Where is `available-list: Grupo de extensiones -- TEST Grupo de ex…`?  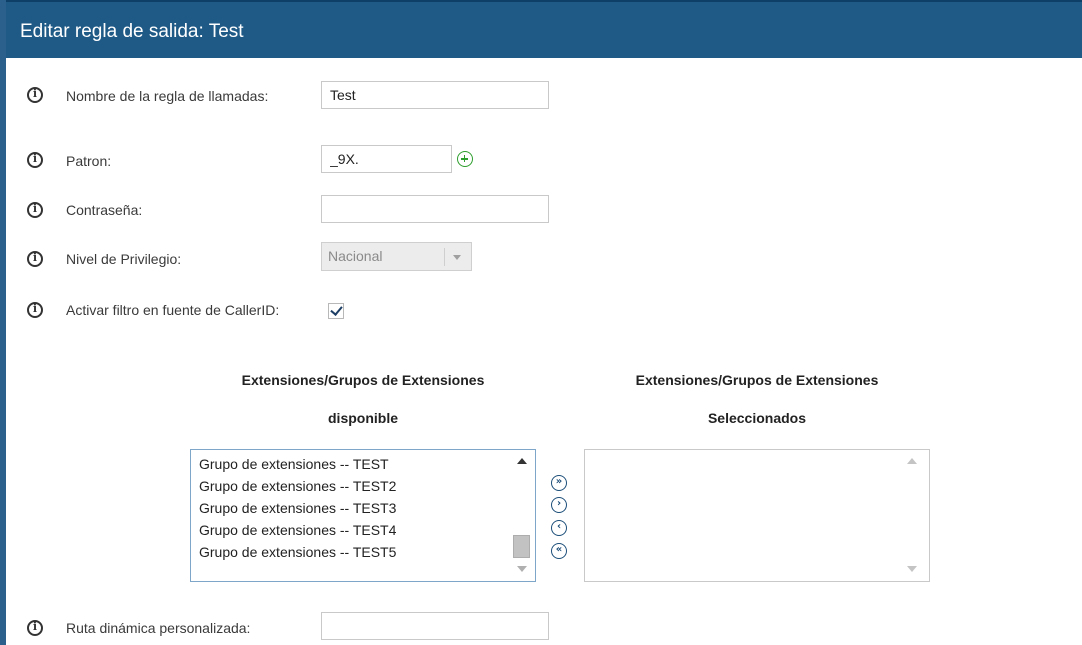 available-list: Grupo de extensiones -- TEST Grupo de ex… is located at coordinates (363, 515).